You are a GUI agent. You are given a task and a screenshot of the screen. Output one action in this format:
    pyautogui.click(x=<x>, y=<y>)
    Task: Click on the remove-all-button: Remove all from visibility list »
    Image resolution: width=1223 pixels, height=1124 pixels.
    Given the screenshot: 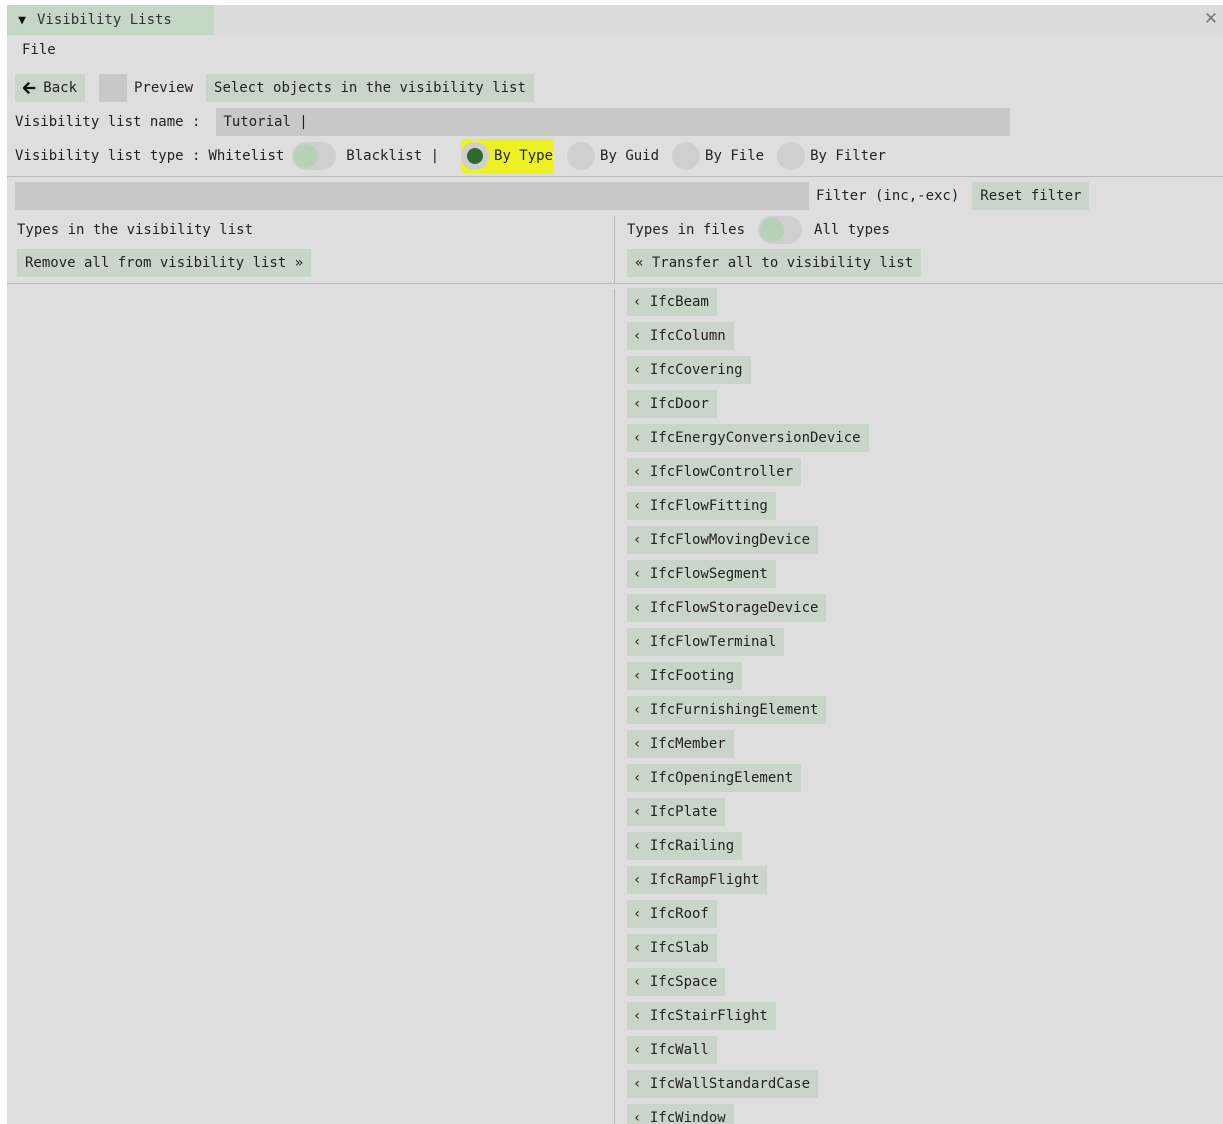 What is the action you would take?
    pyautogui.click(x=164, y=263)
    